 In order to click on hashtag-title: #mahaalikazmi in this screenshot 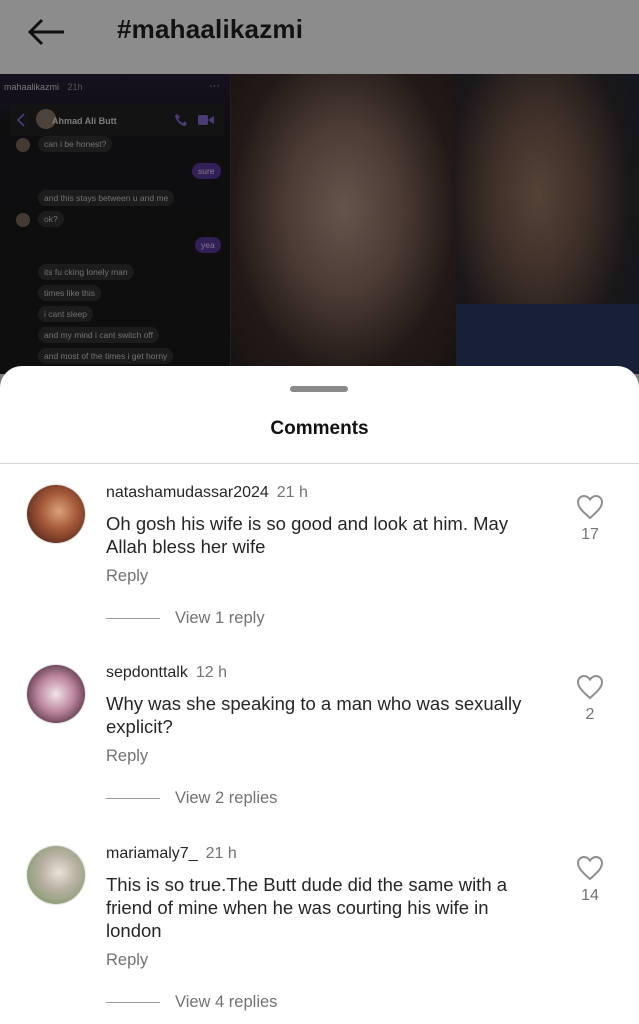, I will do `click(210, 29)`.